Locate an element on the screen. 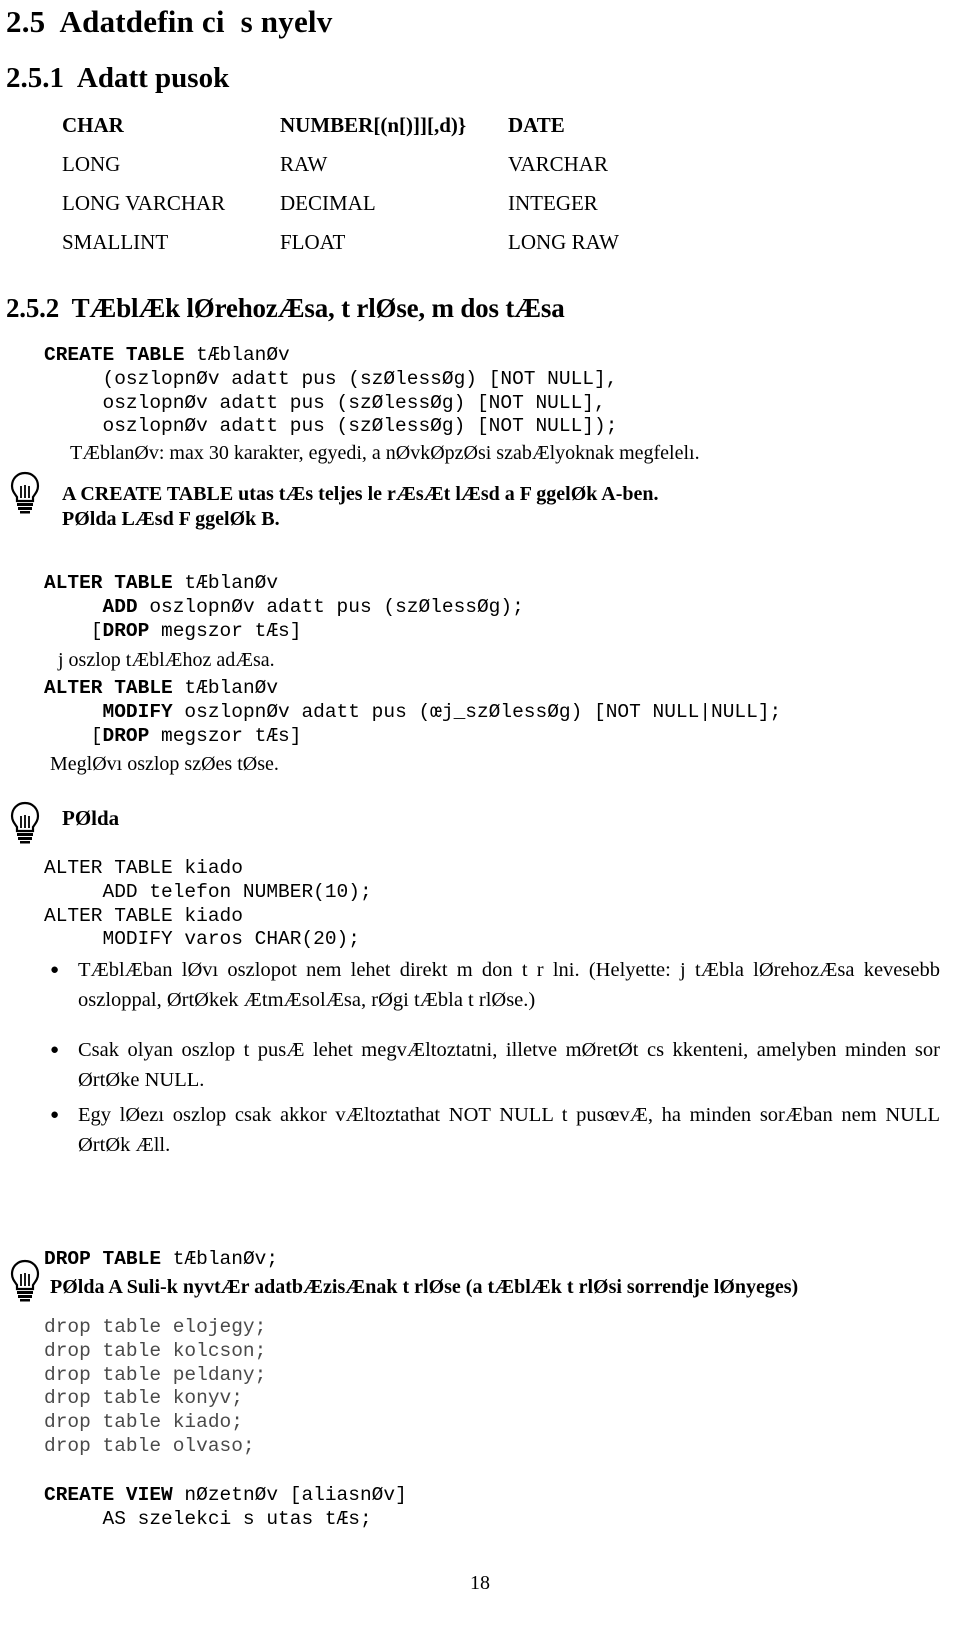  example-label: PØlda is located at coordinates (91, 818).